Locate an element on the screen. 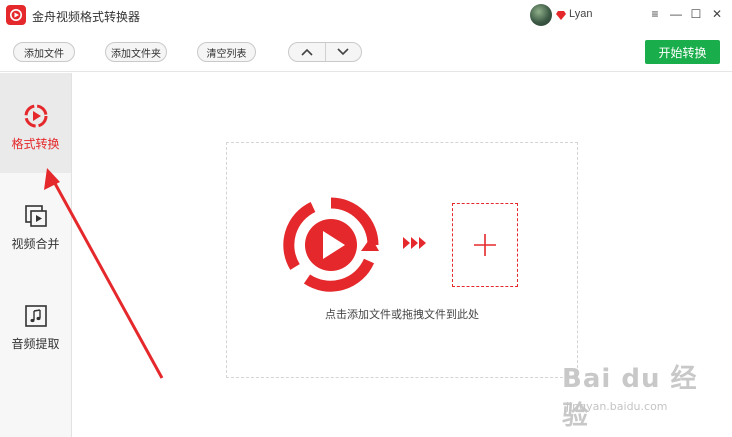  sidebar-item-audio-extract: 音频提取 is located at coordinates (35, 323).